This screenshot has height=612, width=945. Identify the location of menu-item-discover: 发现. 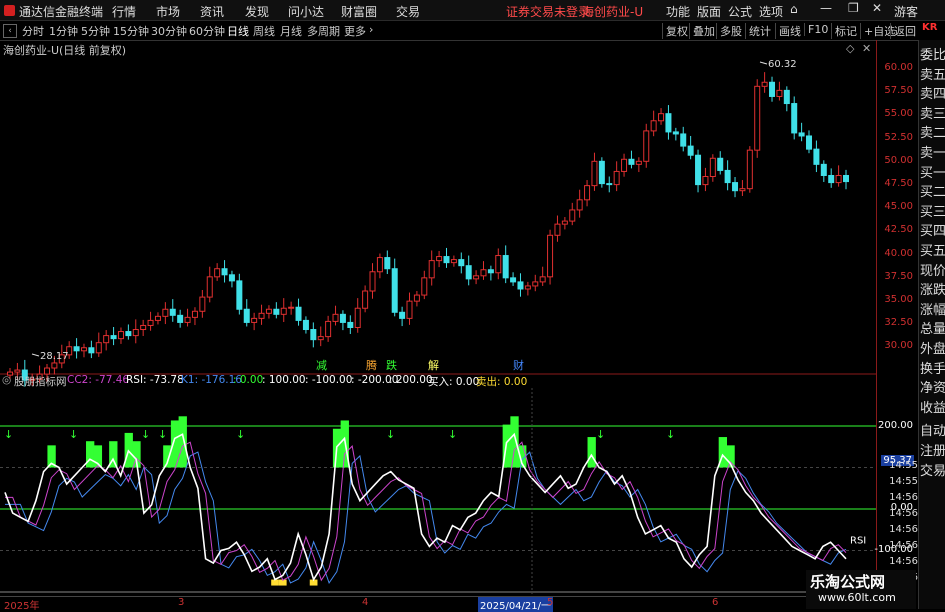
(257, 11).